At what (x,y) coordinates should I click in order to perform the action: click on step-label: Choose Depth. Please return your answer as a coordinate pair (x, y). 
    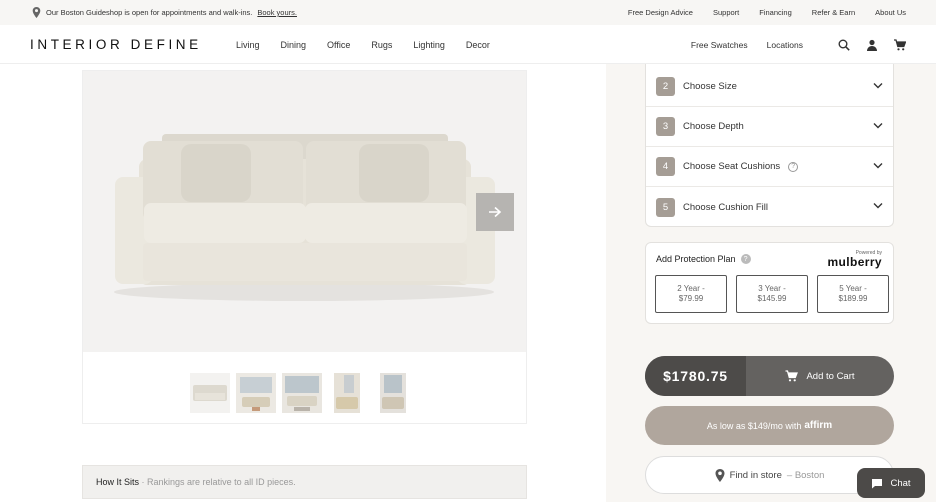
    Looking at the image, I should click on (713, 126).